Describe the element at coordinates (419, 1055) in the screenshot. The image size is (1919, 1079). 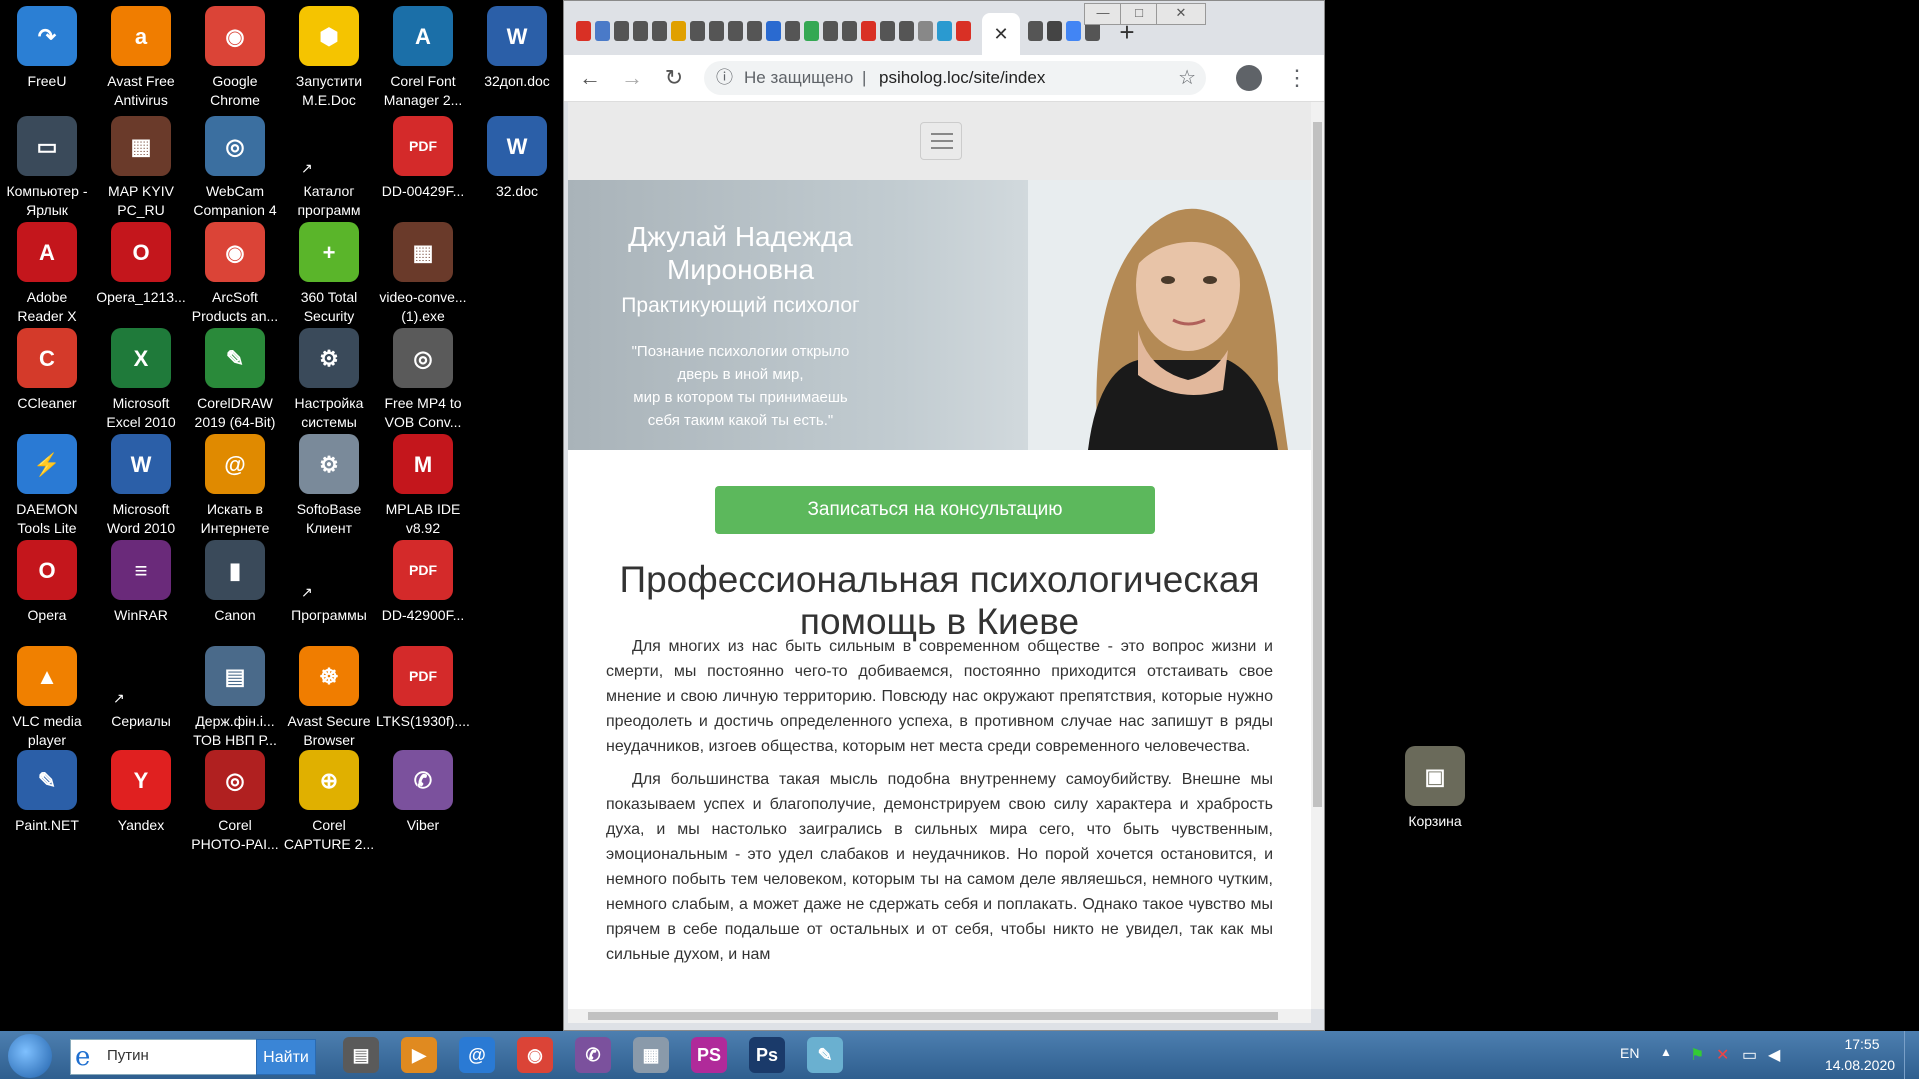
I see `taskbar-app-media-player: ▶` at that location.